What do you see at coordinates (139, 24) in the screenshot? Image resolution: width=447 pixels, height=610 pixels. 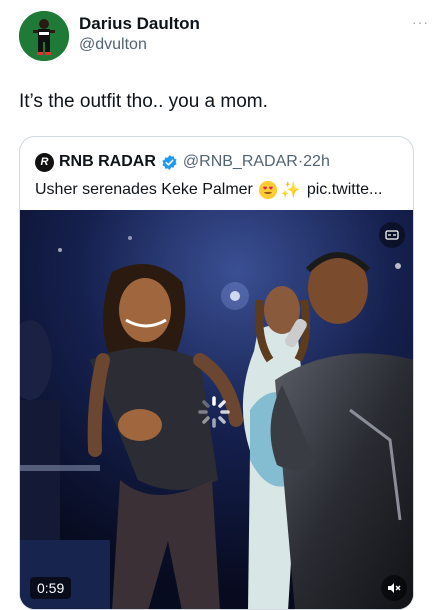 I see `author-name: Darius Daulton` at bounding box center [139, 24].